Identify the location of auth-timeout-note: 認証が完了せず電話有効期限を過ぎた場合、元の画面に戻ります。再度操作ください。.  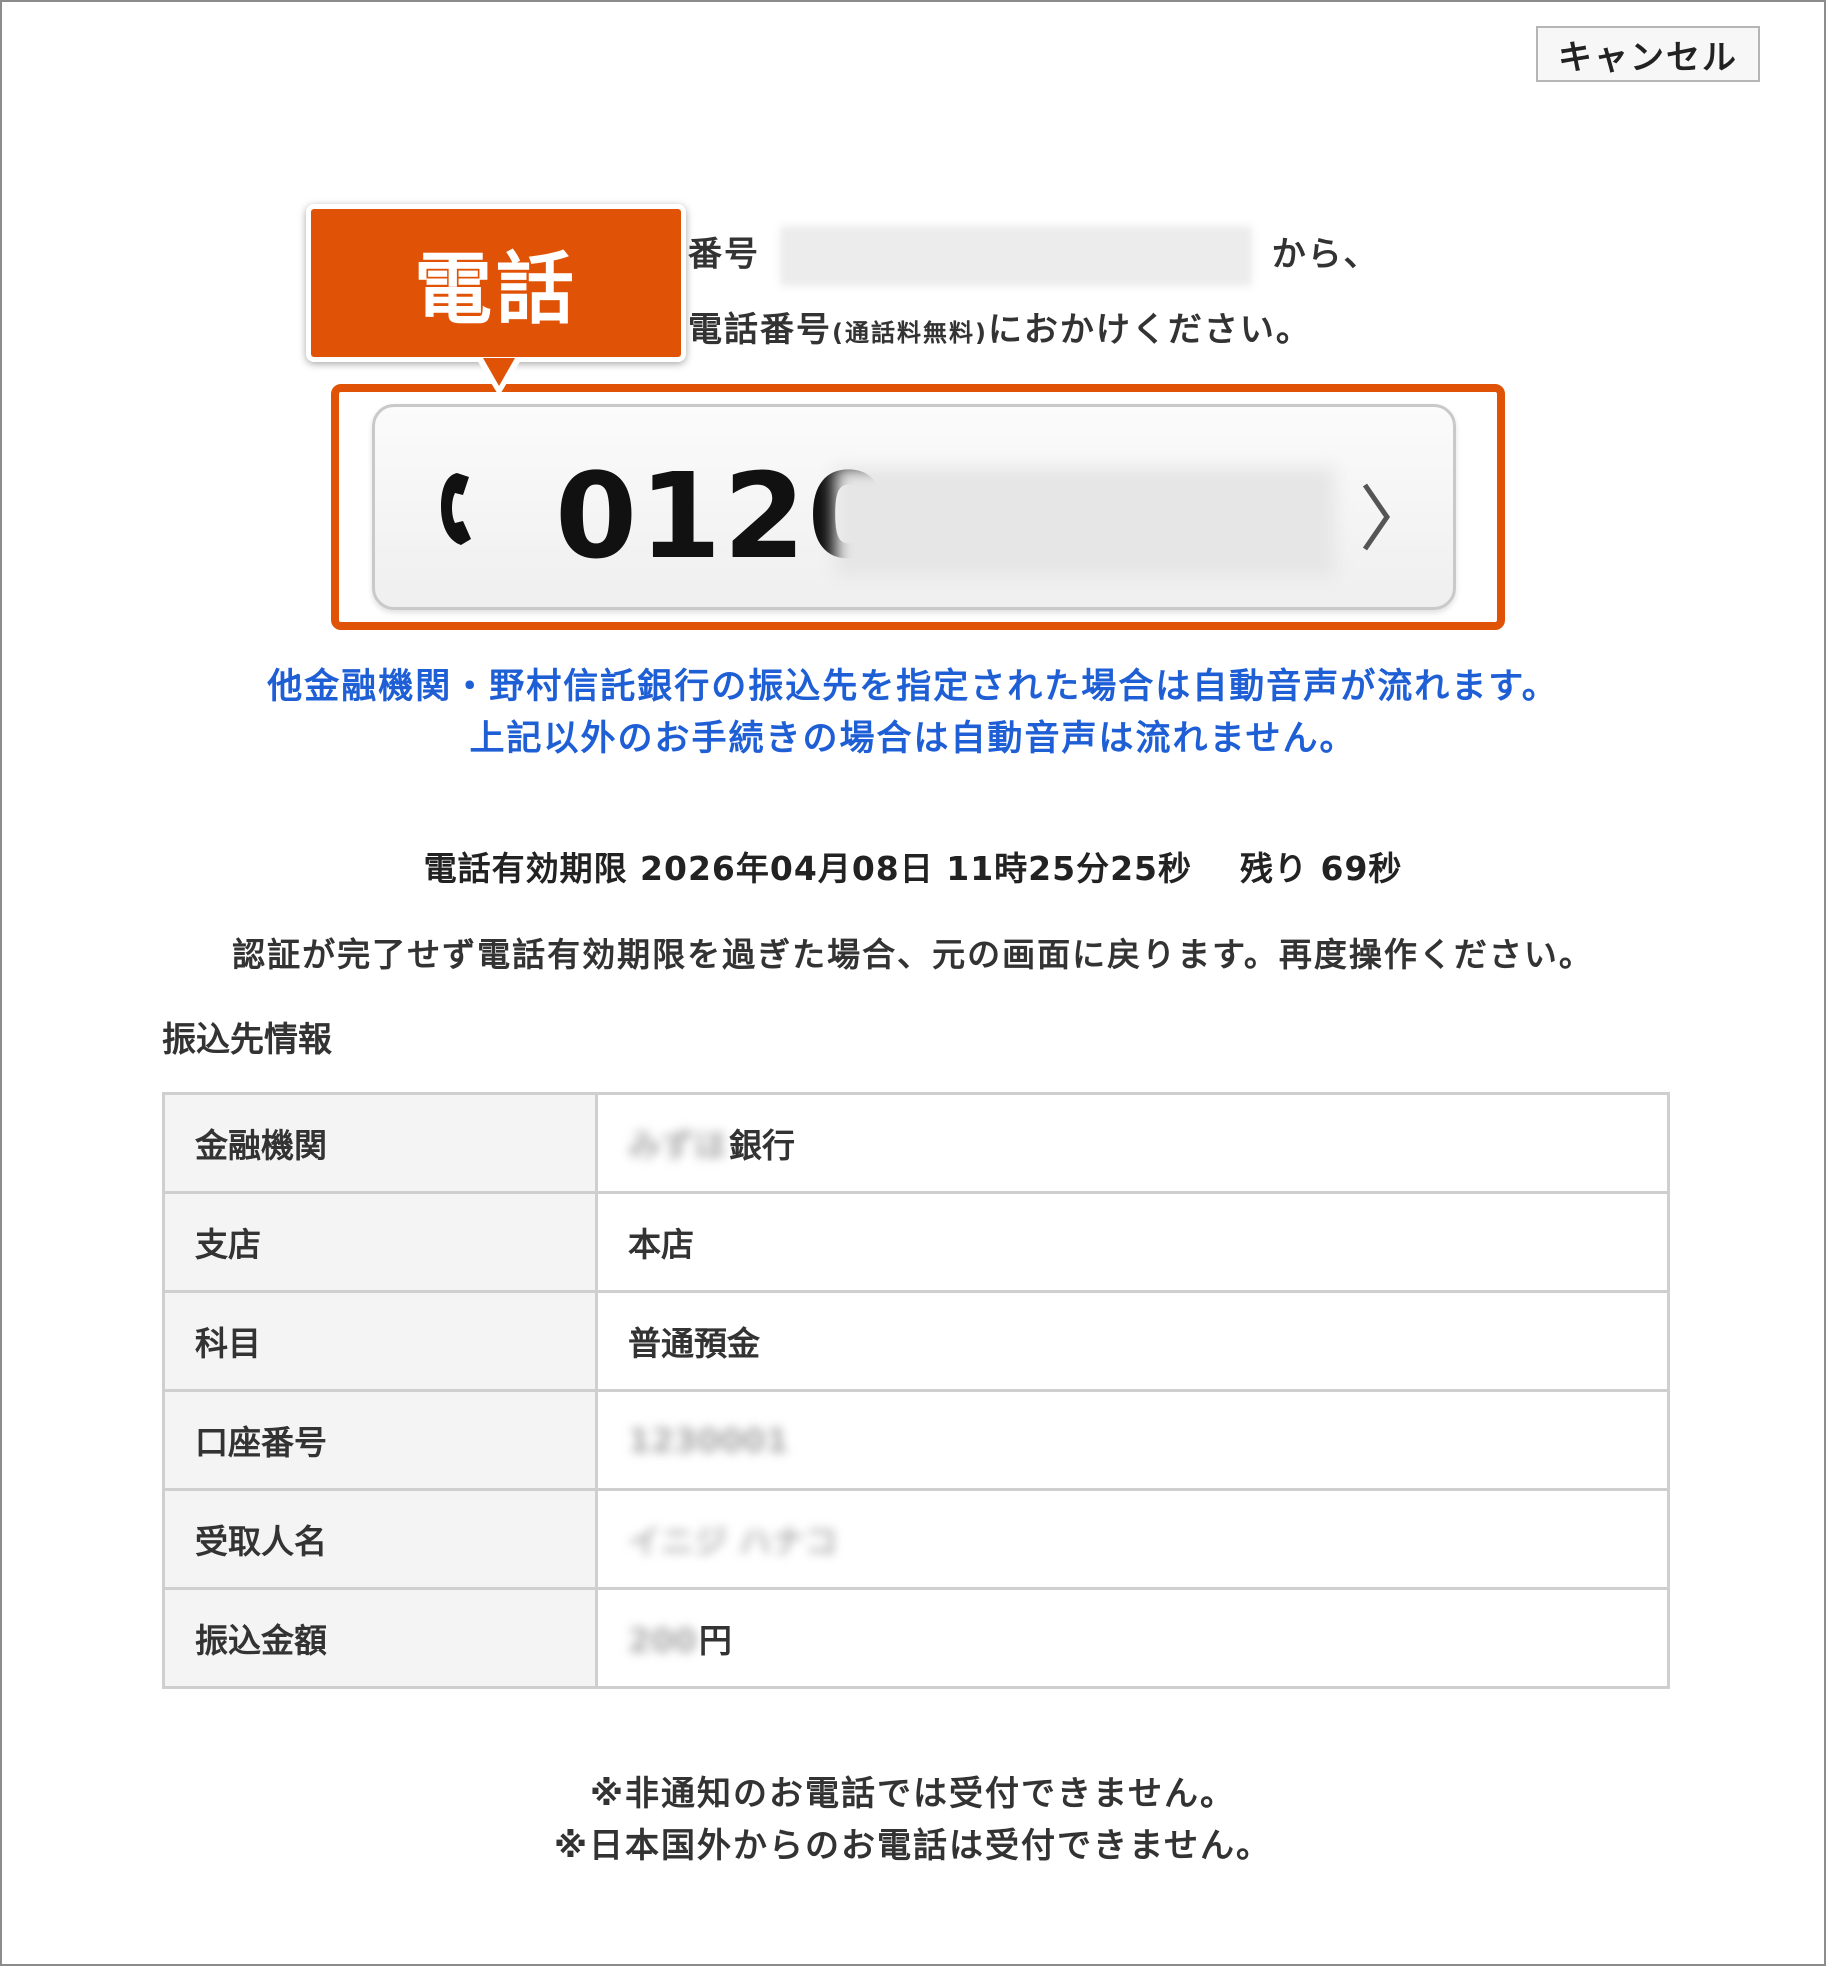
(913, 954).